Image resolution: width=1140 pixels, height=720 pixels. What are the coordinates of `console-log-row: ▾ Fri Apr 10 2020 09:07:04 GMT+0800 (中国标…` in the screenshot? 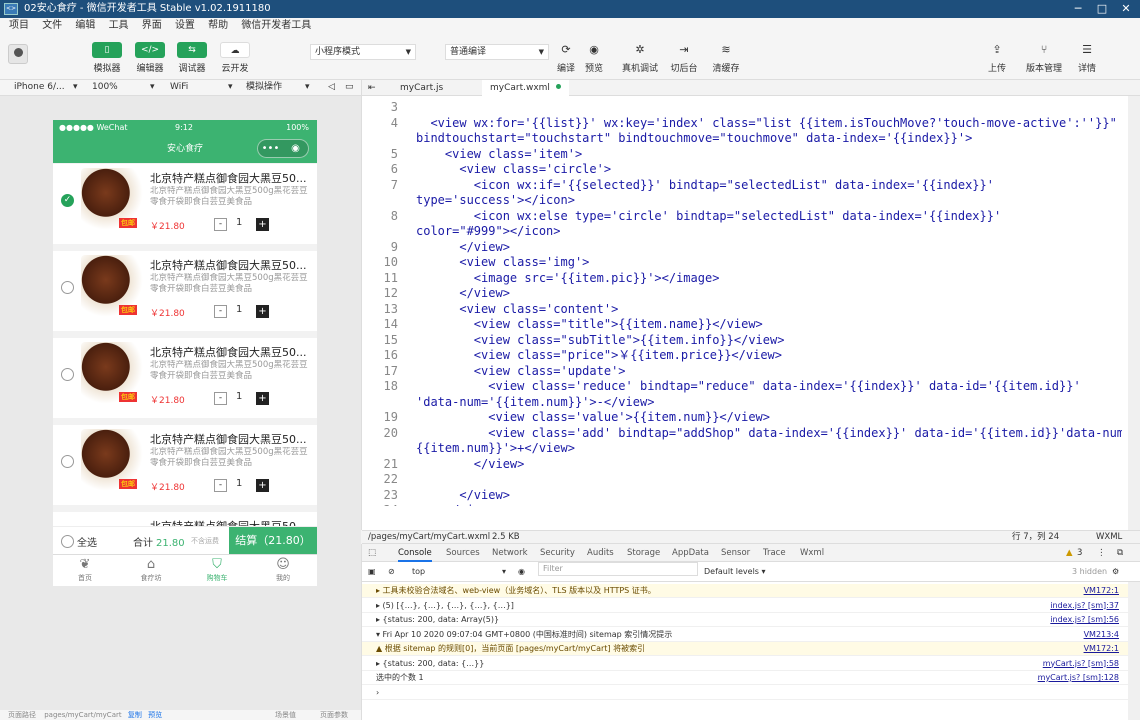 It's located at (751, 635).